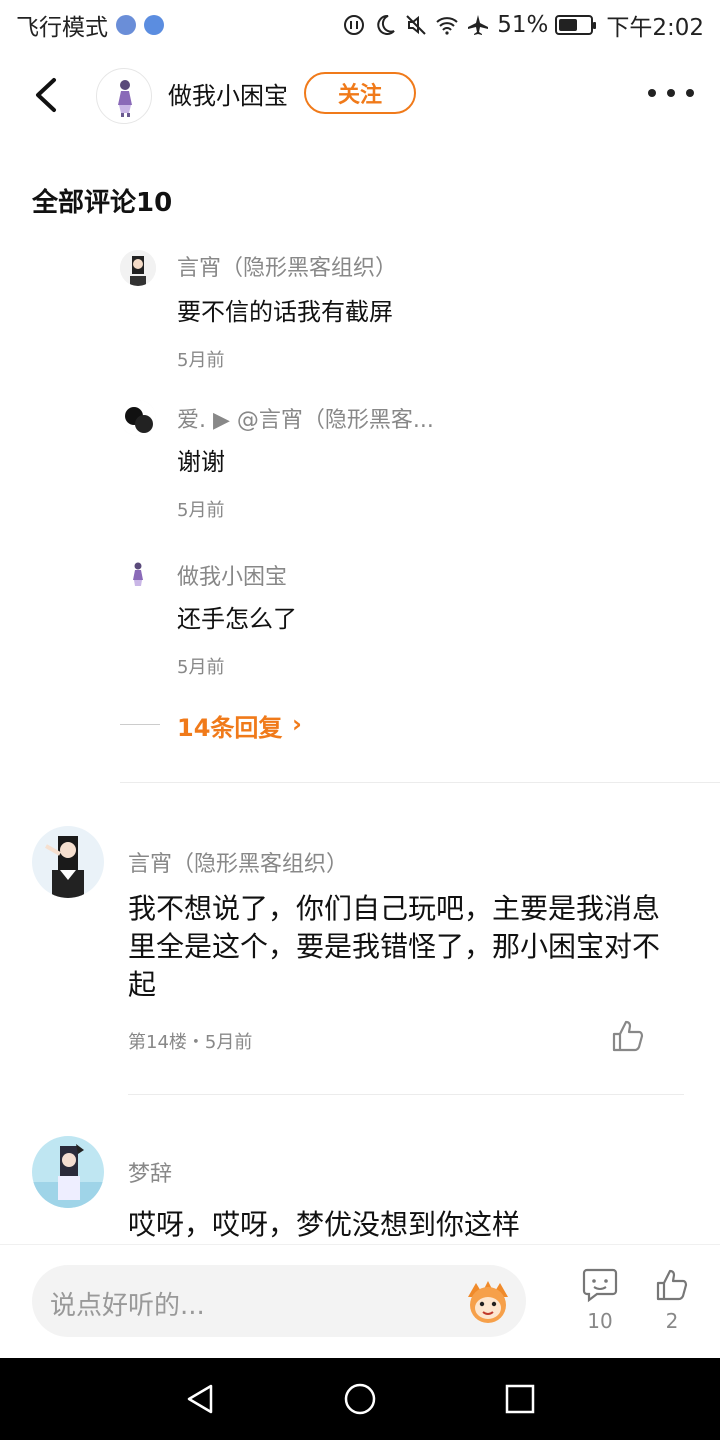  I want to click on mute-icon, so click(416, 25).